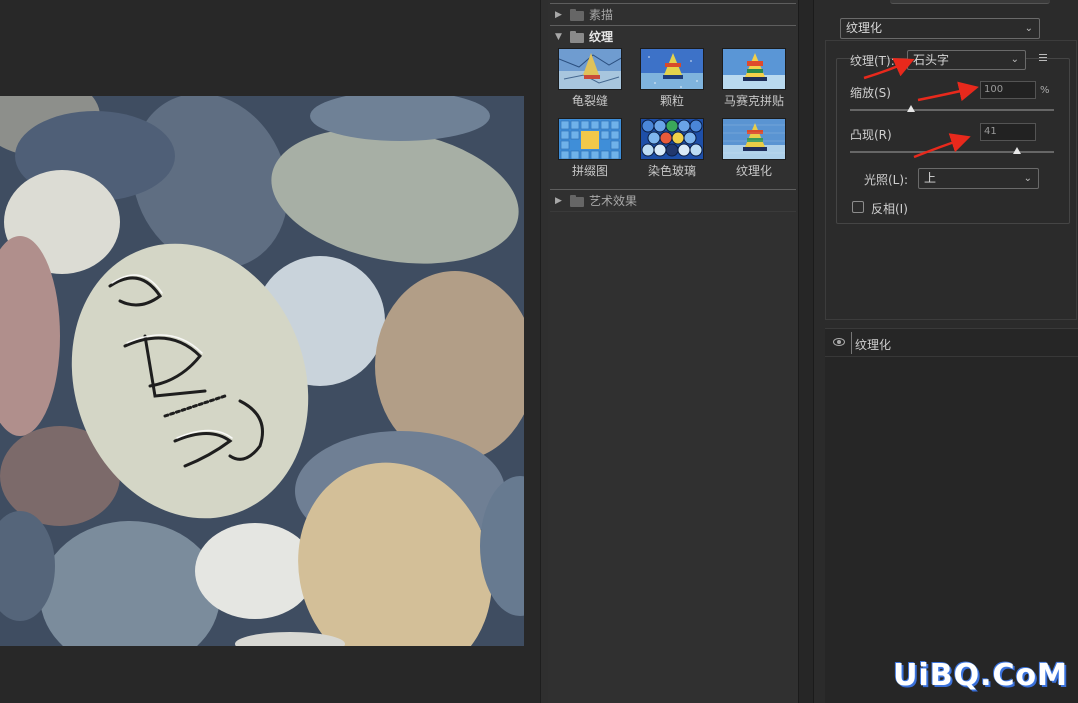  What do you see at coordinates (889, 209) in the screenshot?
I see `invert-label: 反相(I)` at bounding box center [889, 209].